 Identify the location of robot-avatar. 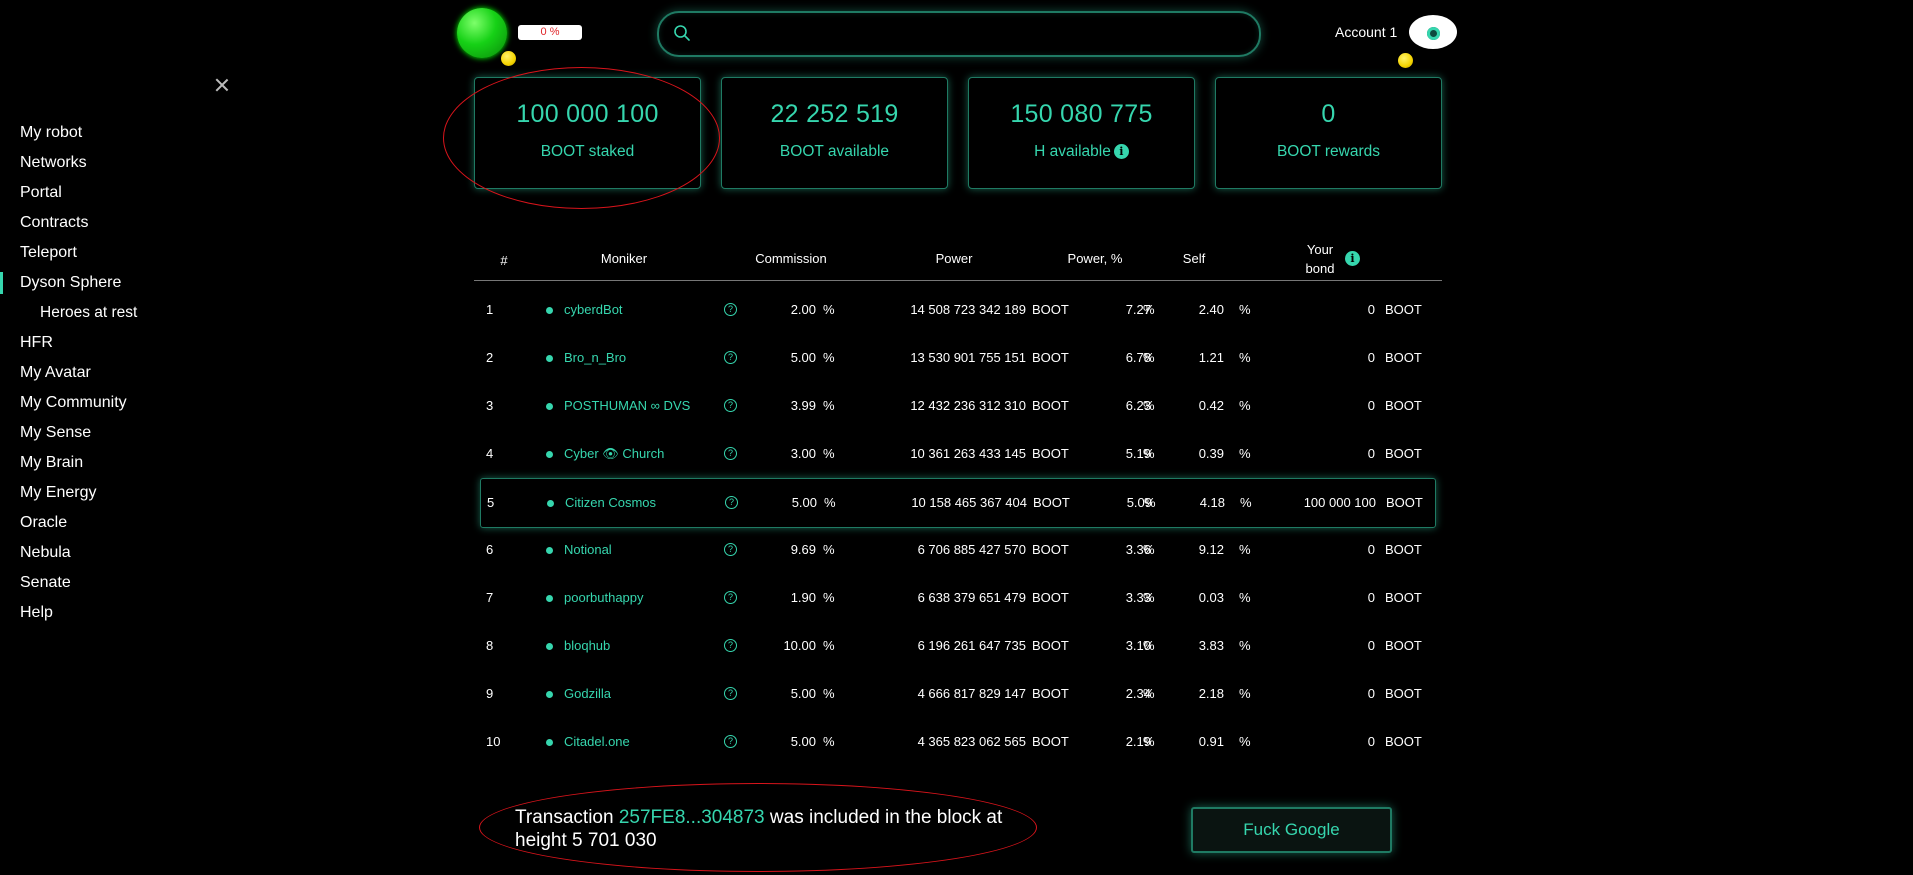
(482, 33).